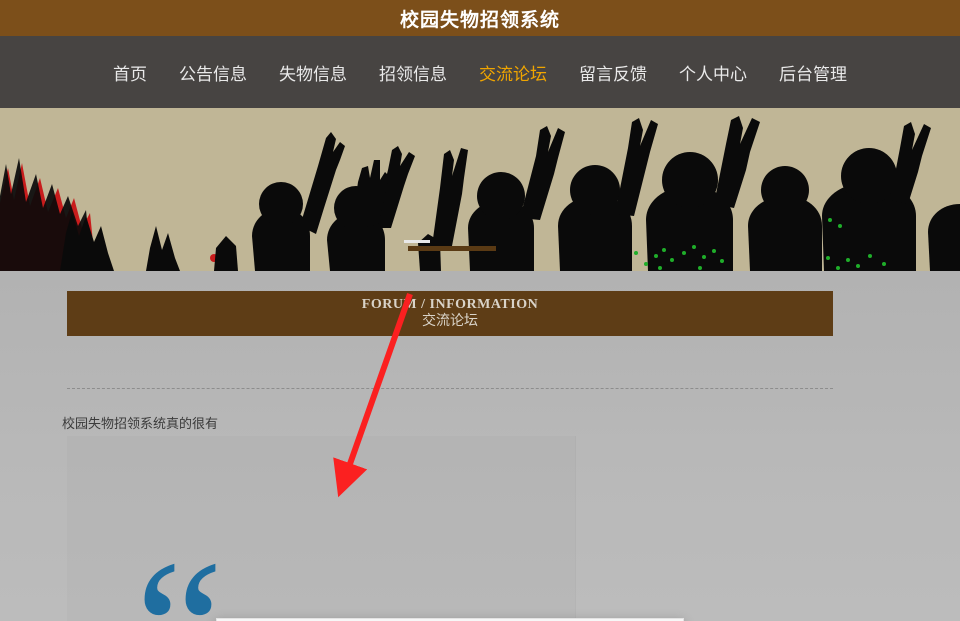 The width and height of the screenshot is (960, 621). I want to click on site-title: 校园失物招领系统, so click(479, 20).